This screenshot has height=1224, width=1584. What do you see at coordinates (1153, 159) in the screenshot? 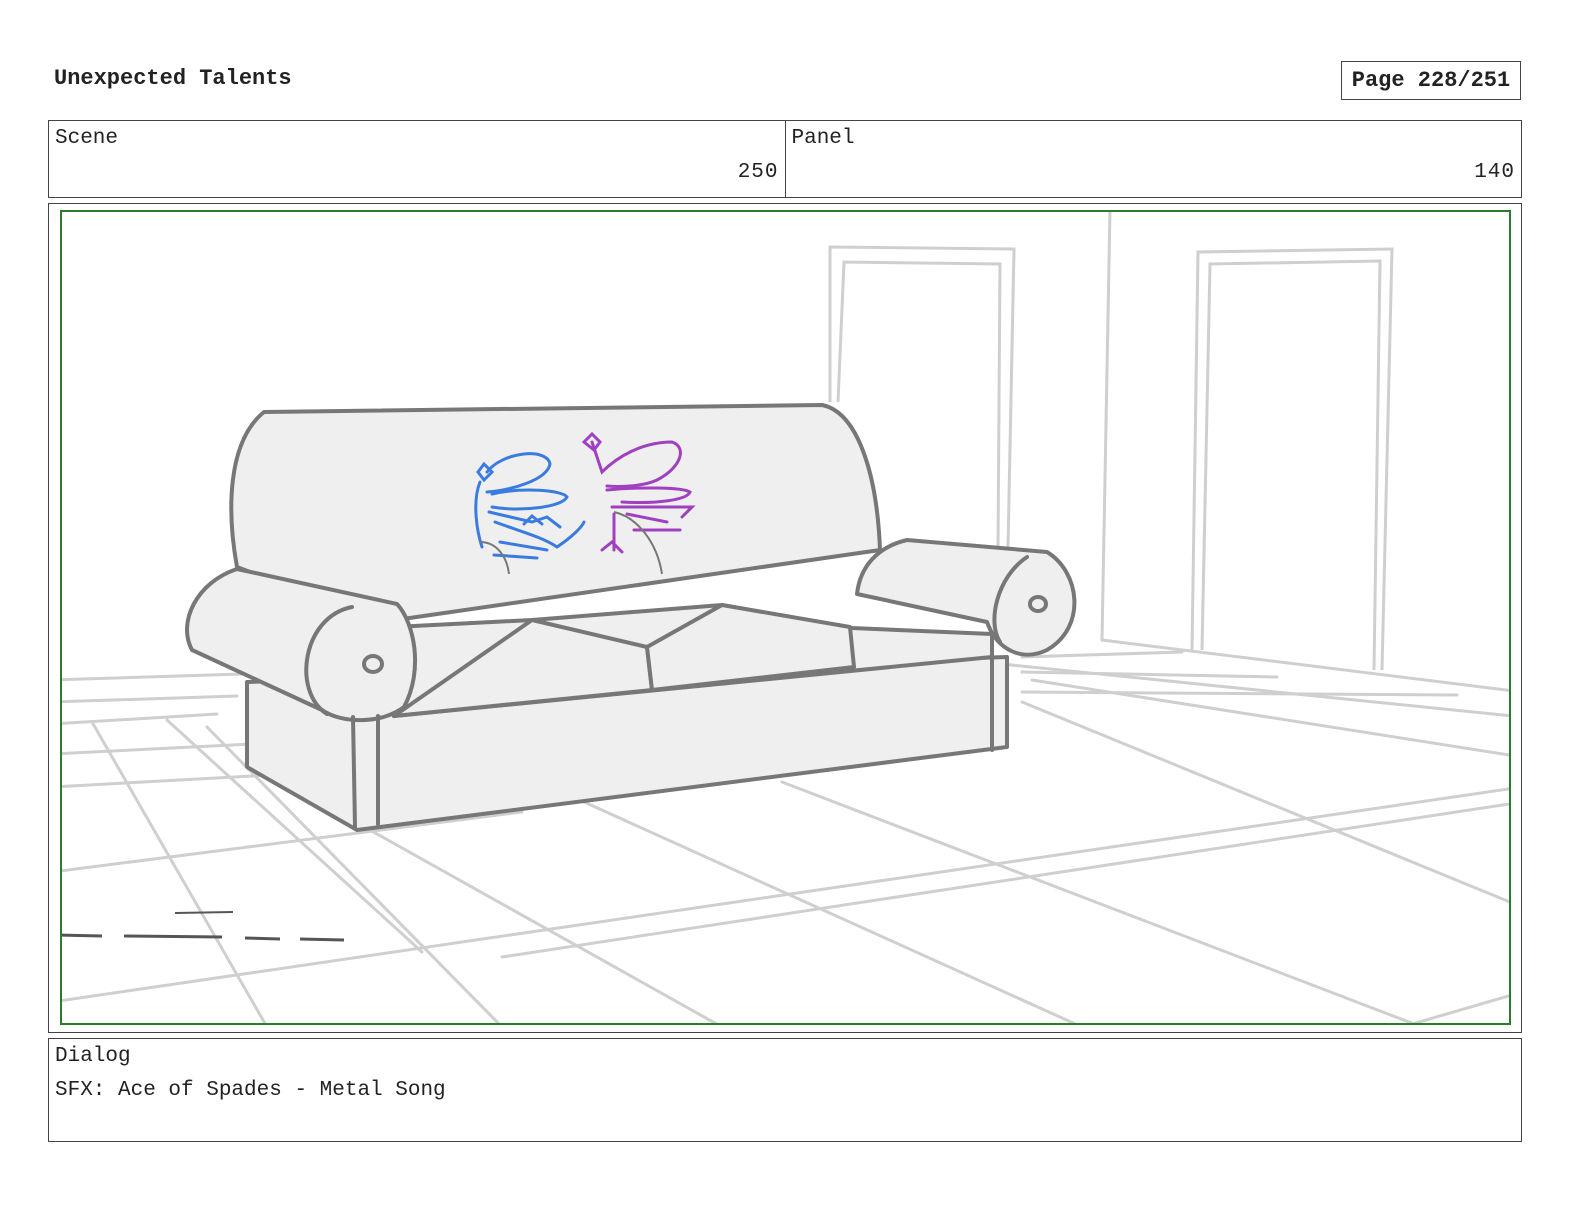
I see `panel-cell: Panel 140` at bounding box center [1153, 159].